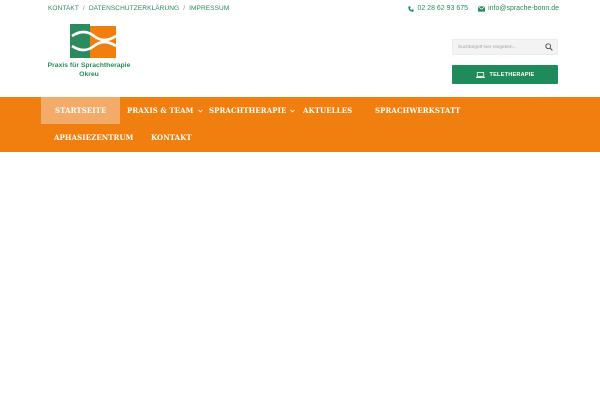 Image resolution: width=600 pixels, height=400 pixels. What do you see at coordinates (411, 8) in the screenshot?
I see `phone-icon` at bounding box center [411, 8].